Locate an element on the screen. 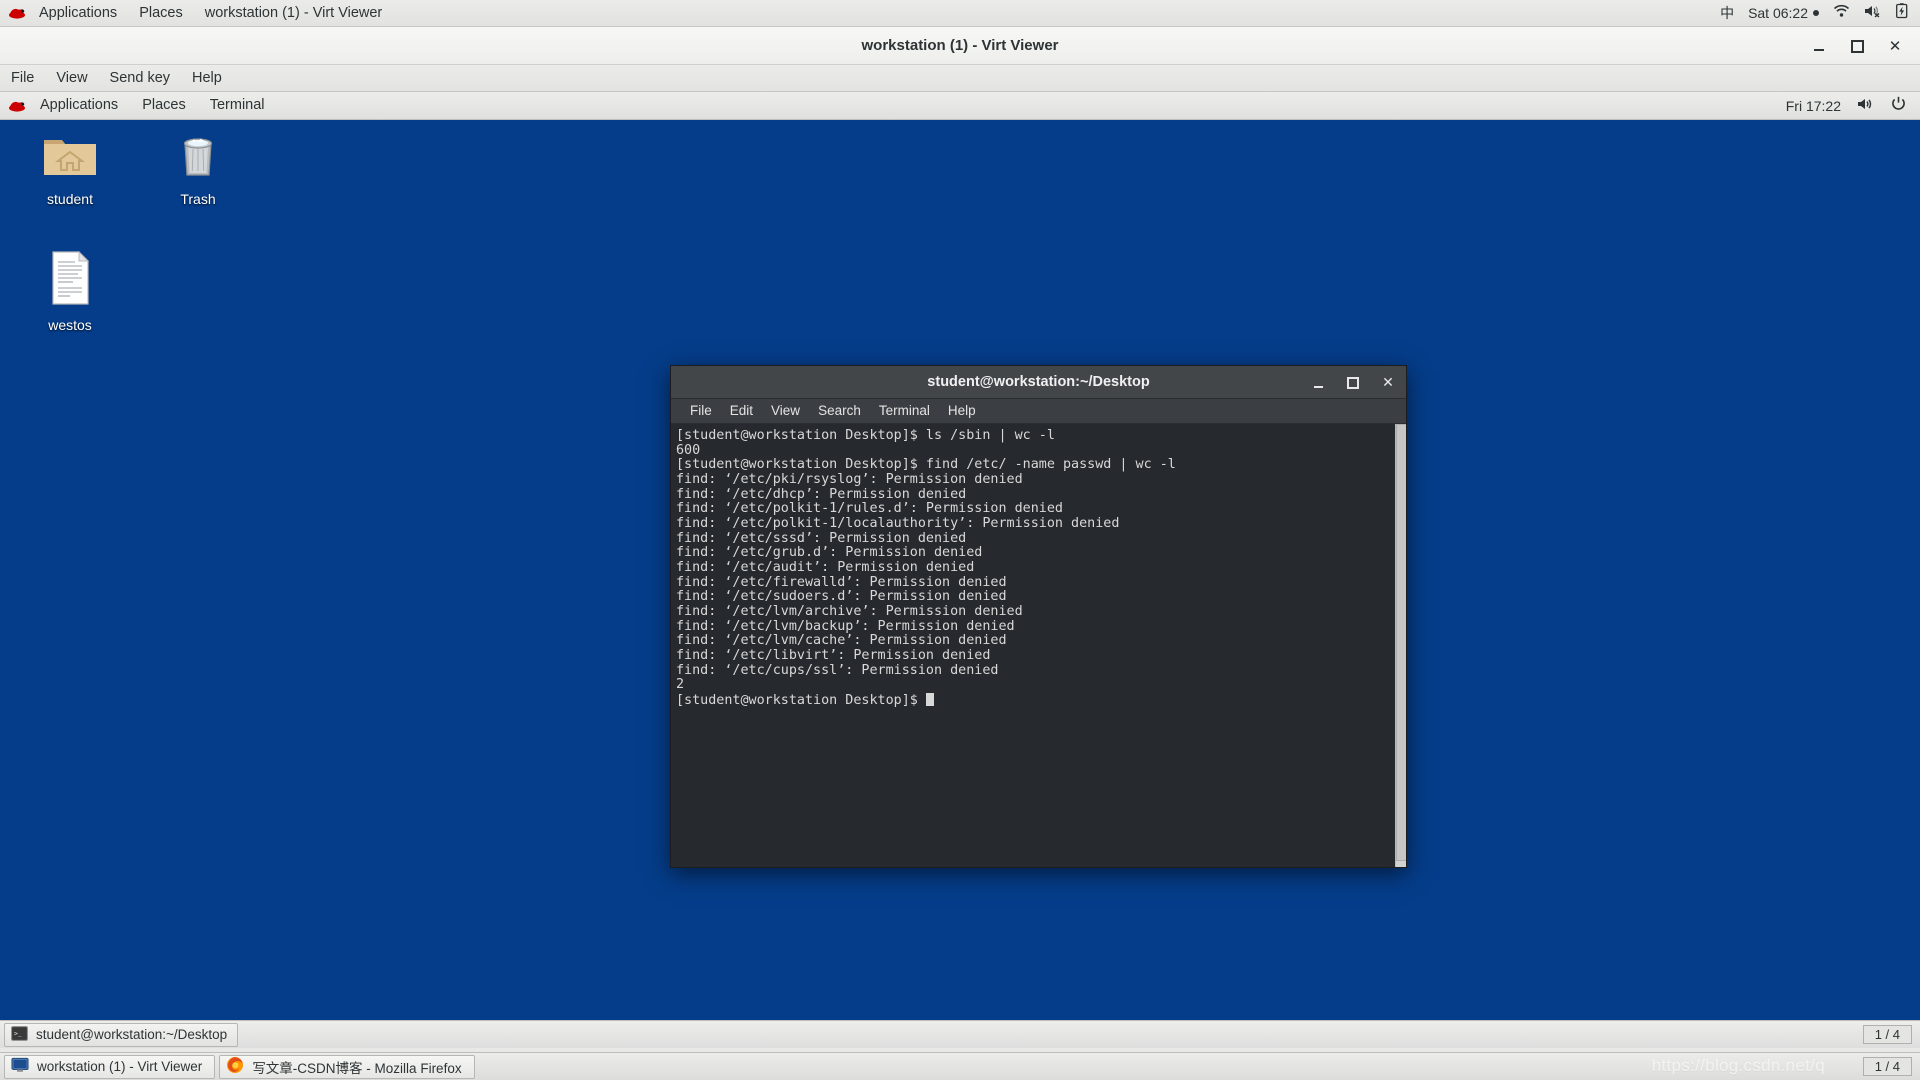 This screenshot has width=1920, height=1080. desktop-icon-trash: Trash is located at coordinates (198, 168).